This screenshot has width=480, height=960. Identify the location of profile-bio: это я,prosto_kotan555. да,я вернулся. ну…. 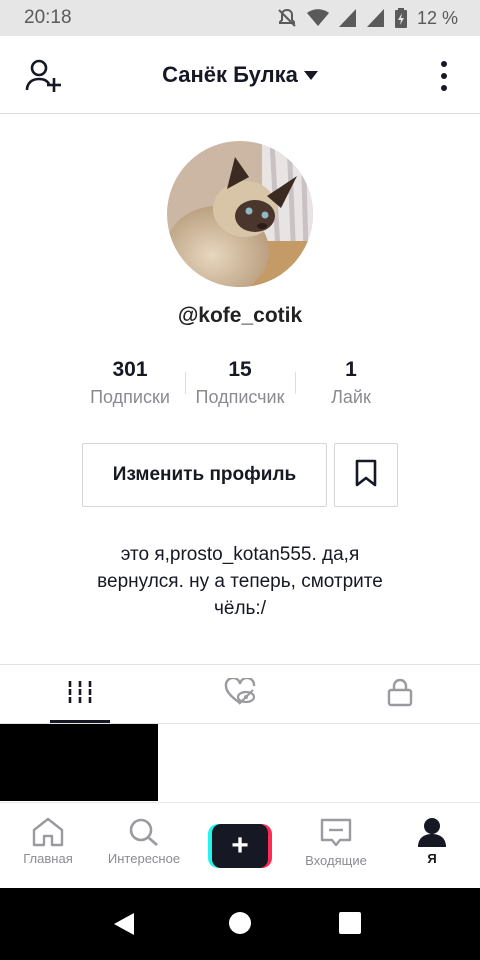
(240, 581).